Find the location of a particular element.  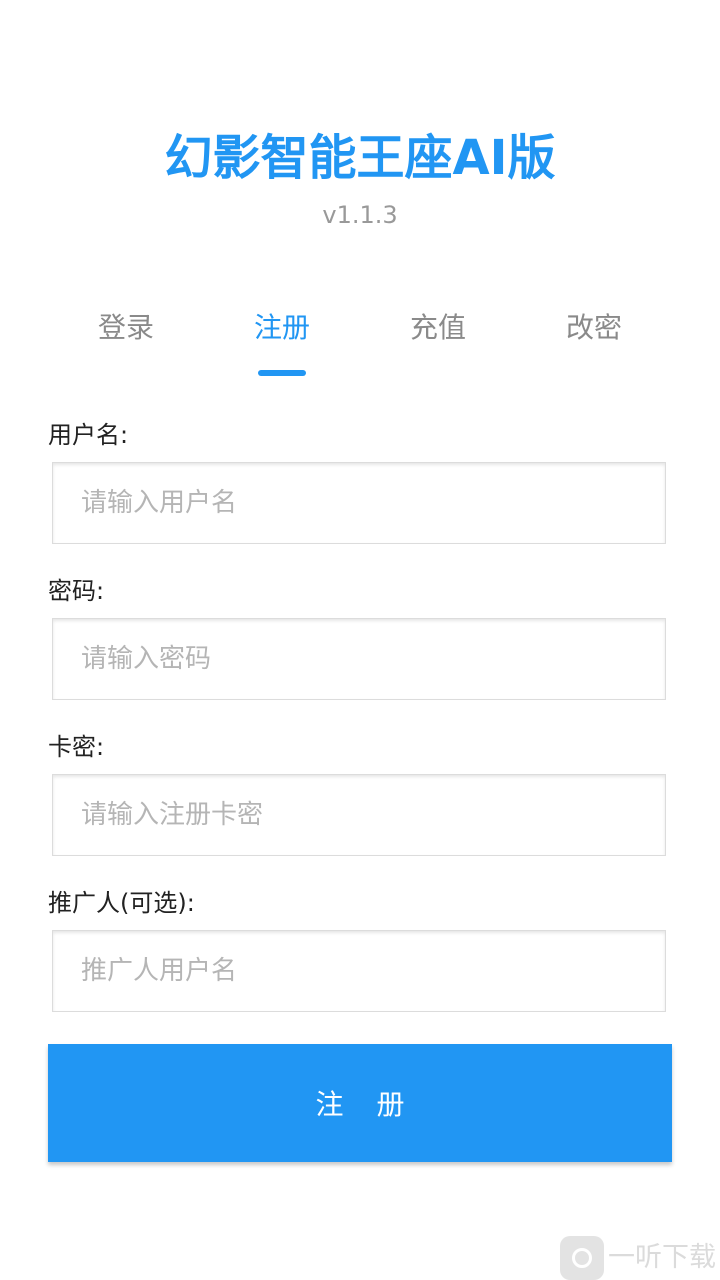

username-input is located at coordinates (359, 503).